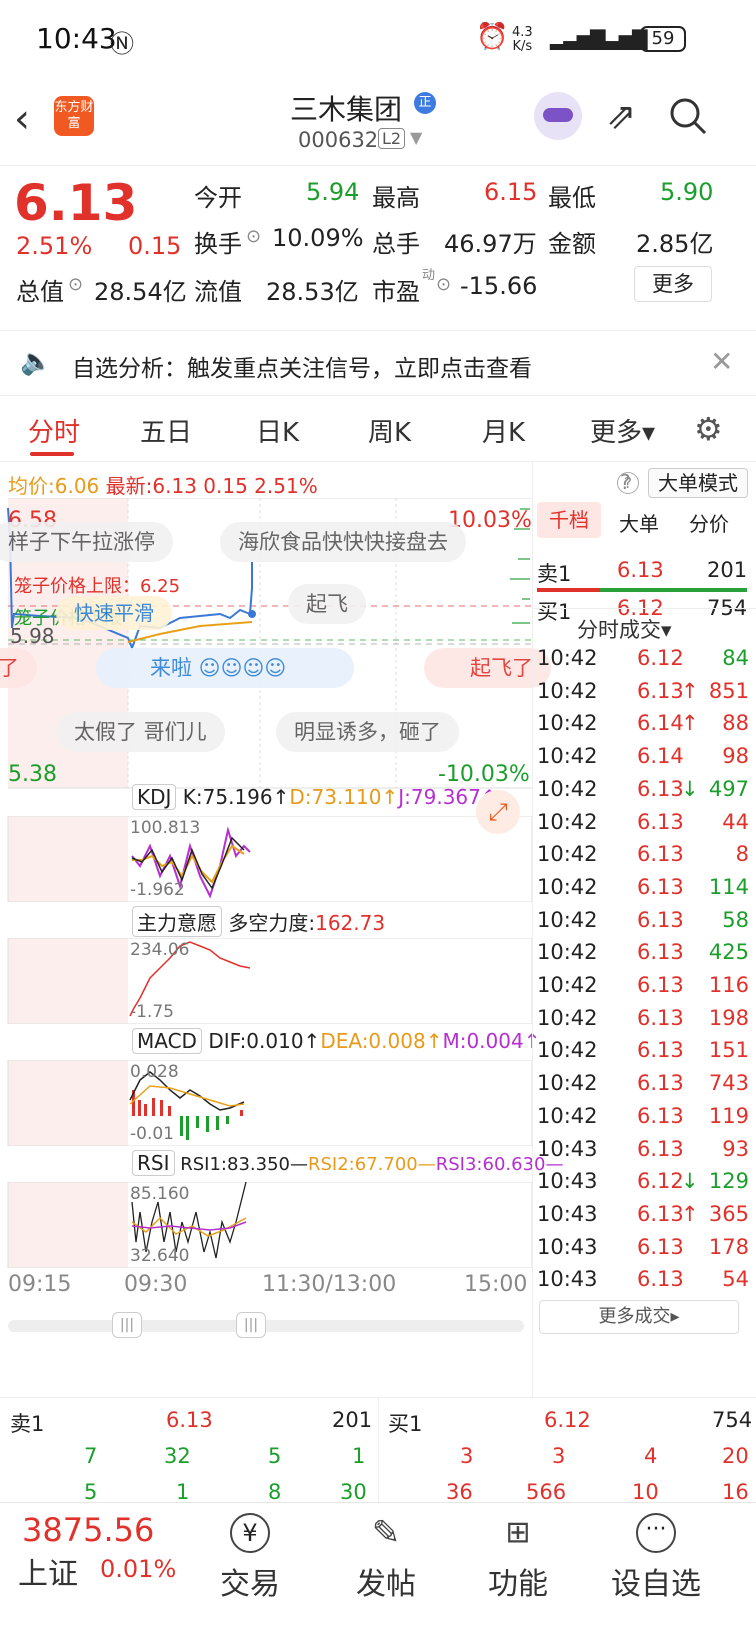  What do you see at coordinates (97, 586) in the screenshot?
I see `price-cage-upper: 笼子价格上限：6.25` at bounding box center [97, 586].